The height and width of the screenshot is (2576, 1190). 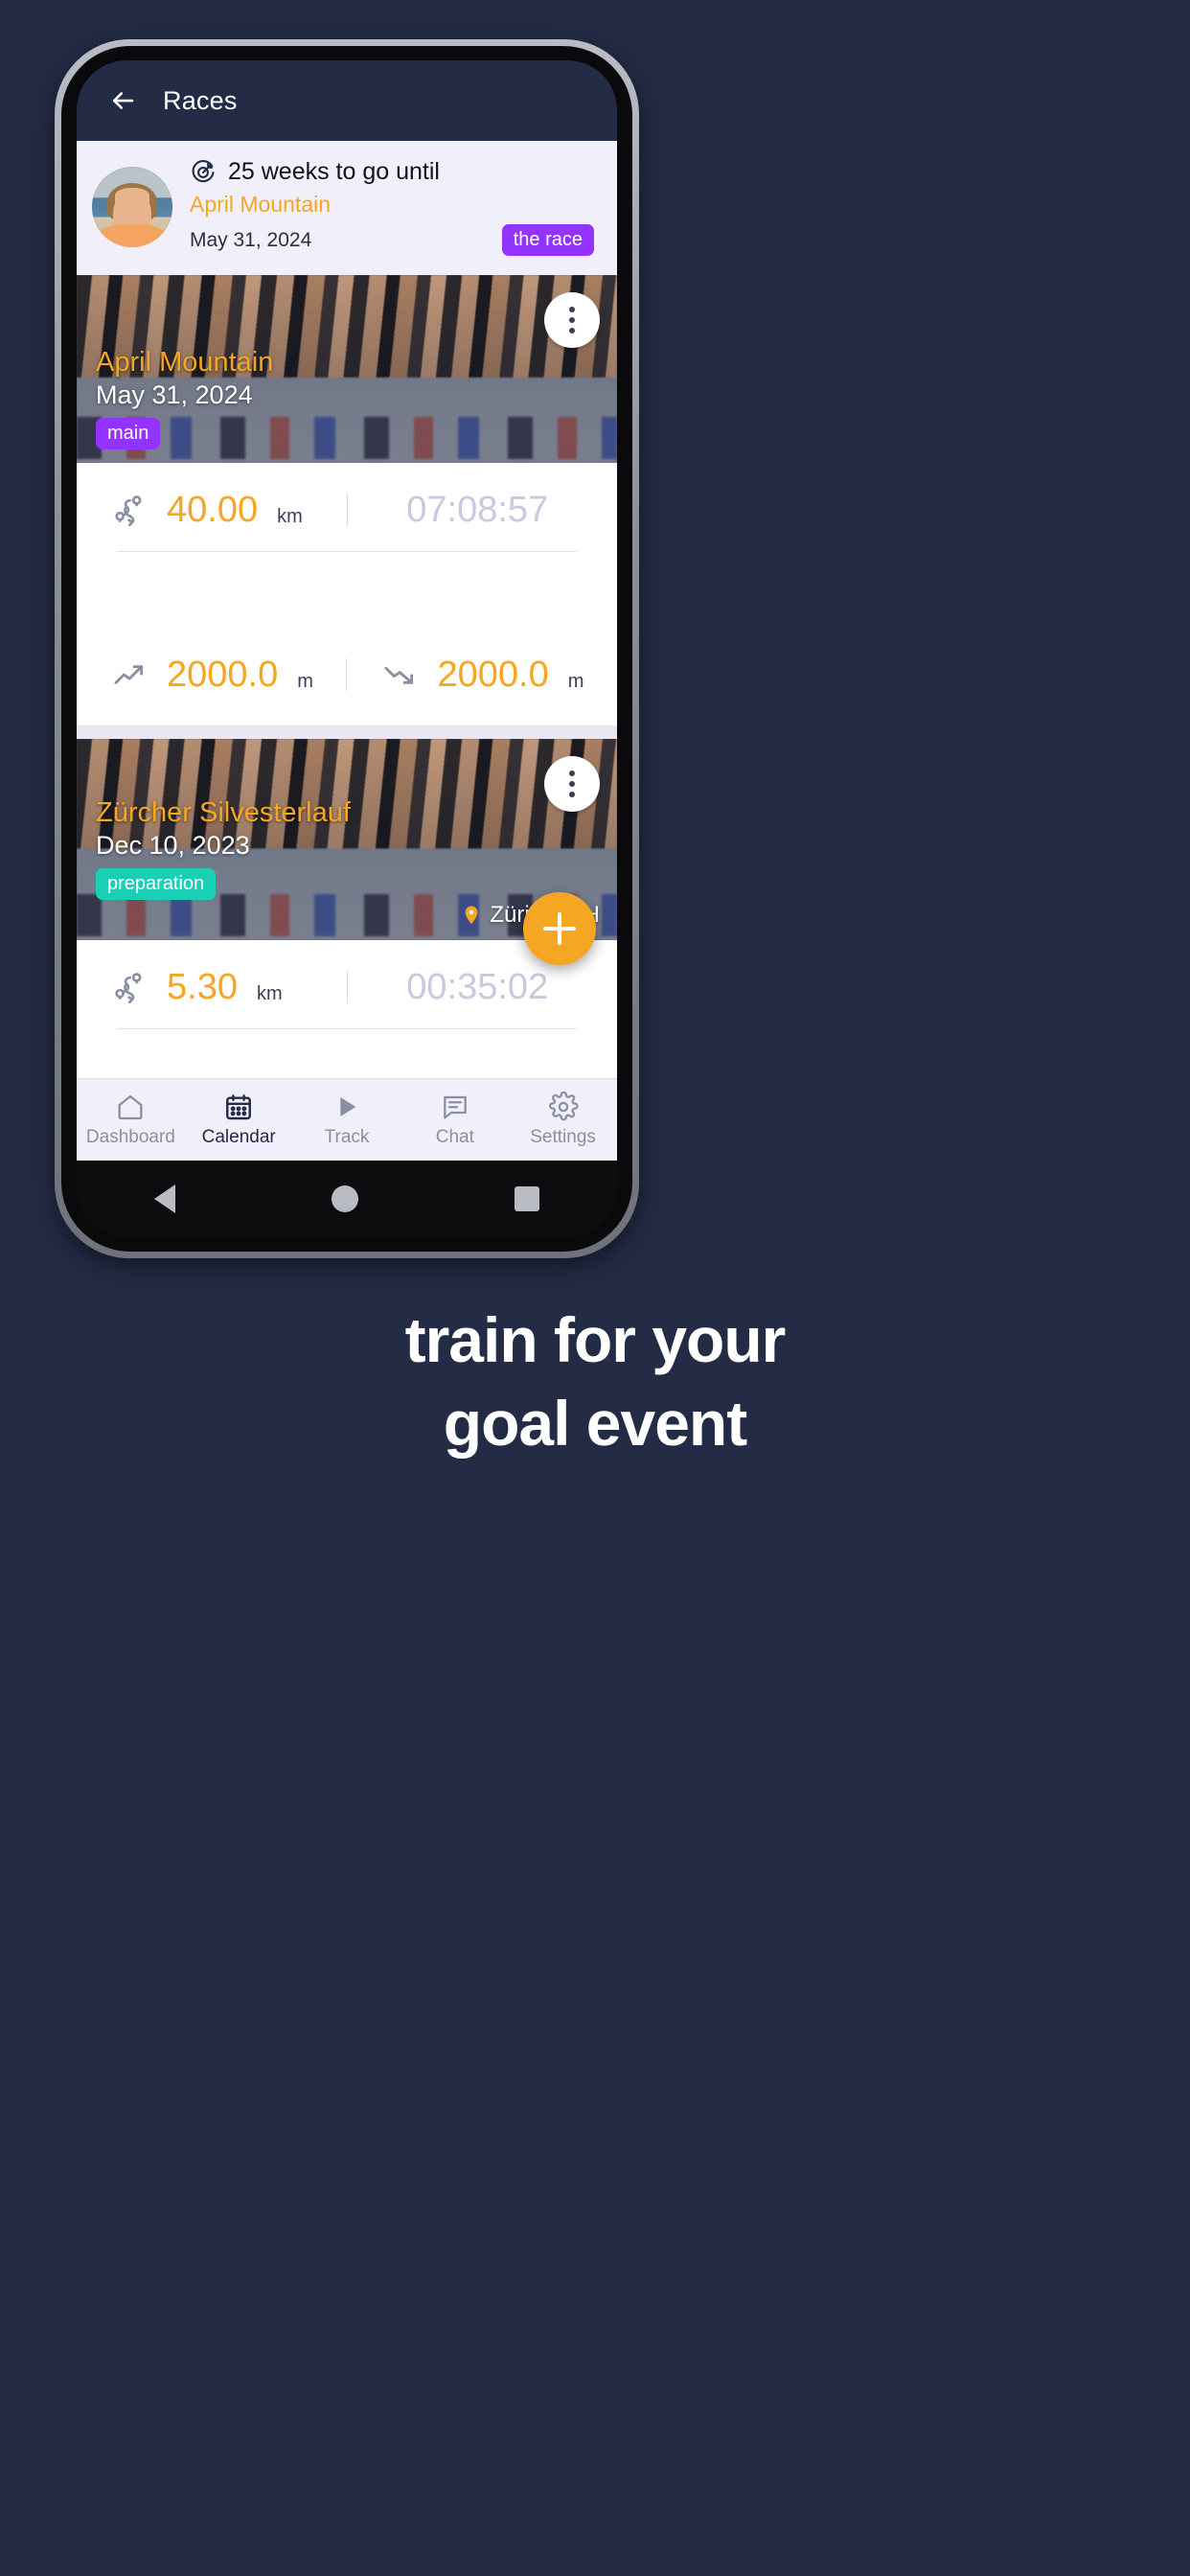 What do you see at coordinates (131, 1107) in the screenshot?
I see `home-icon` at bounding box center [131, 1107].